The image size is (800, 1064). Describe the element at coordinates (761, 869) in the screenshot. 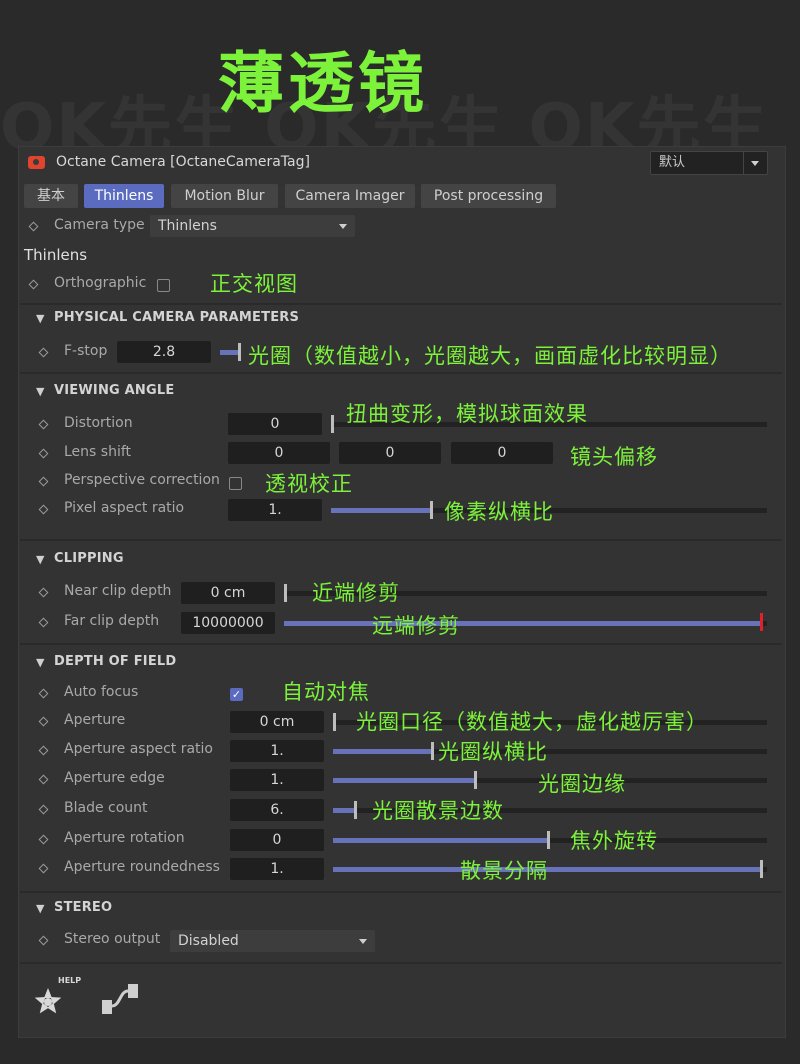

I see `aperture-roundedness-slider-handle` at that location.